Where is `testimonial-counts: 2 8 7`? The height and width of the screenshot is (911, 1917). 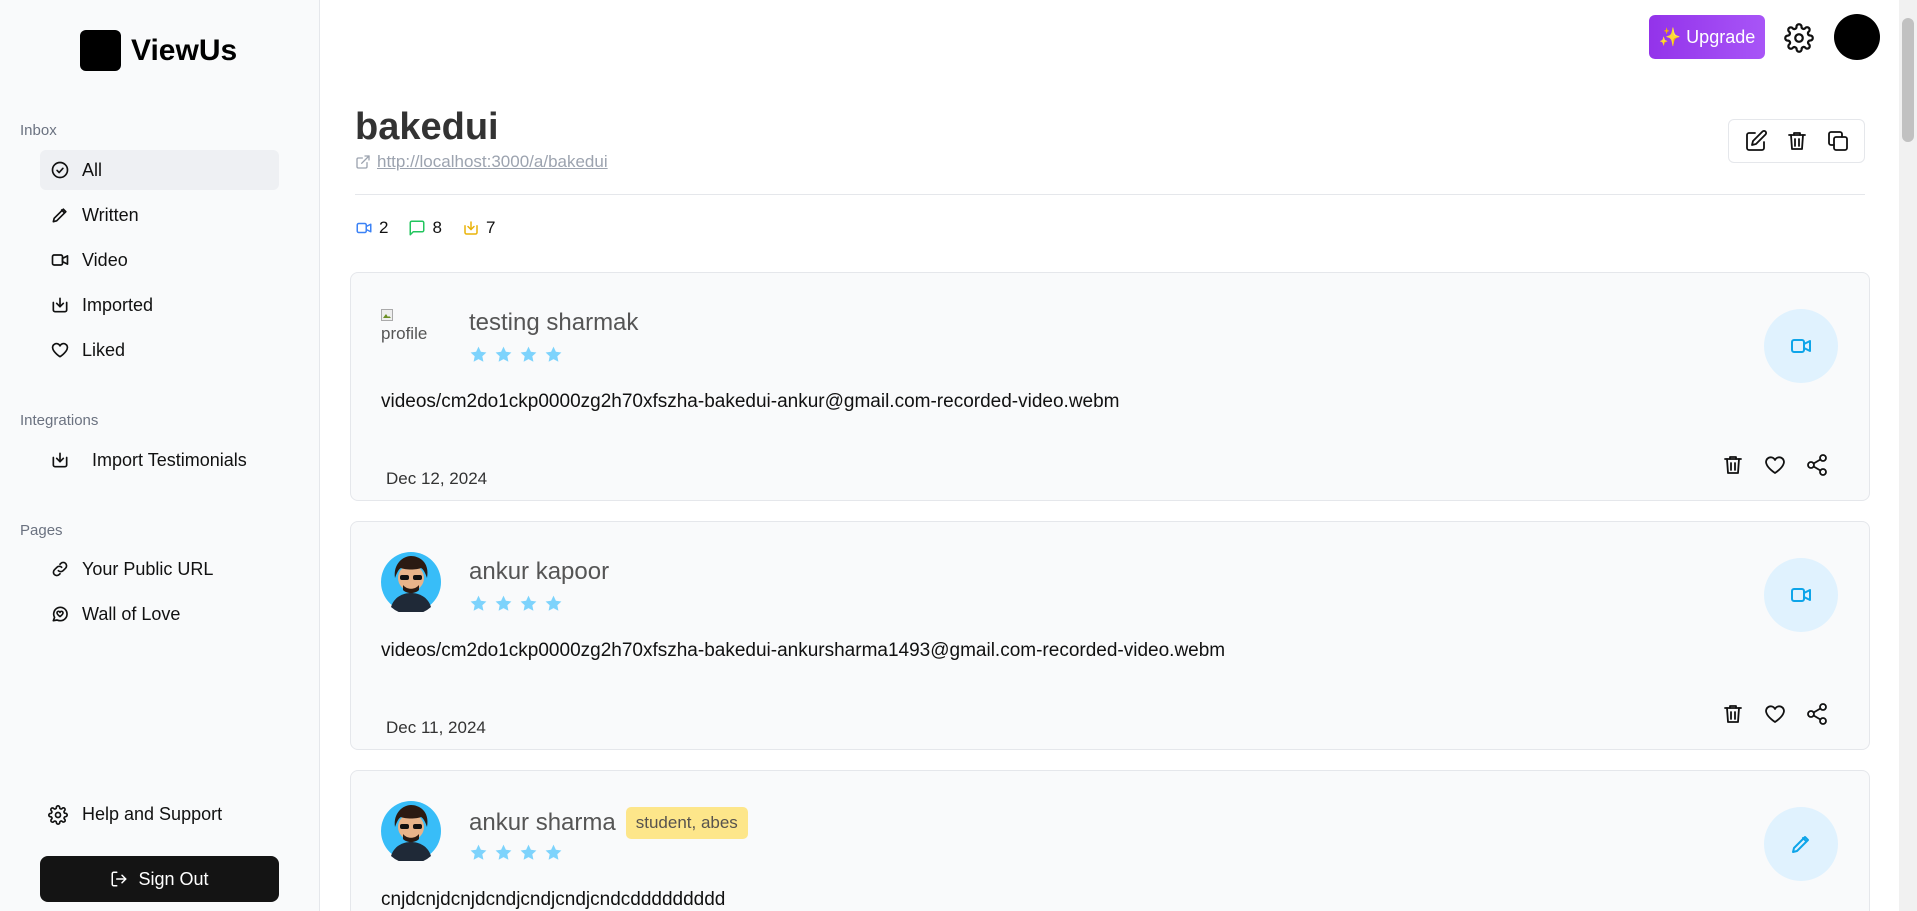 testimonial-counts: 2 8 7 is located at coordinates (425, 228).